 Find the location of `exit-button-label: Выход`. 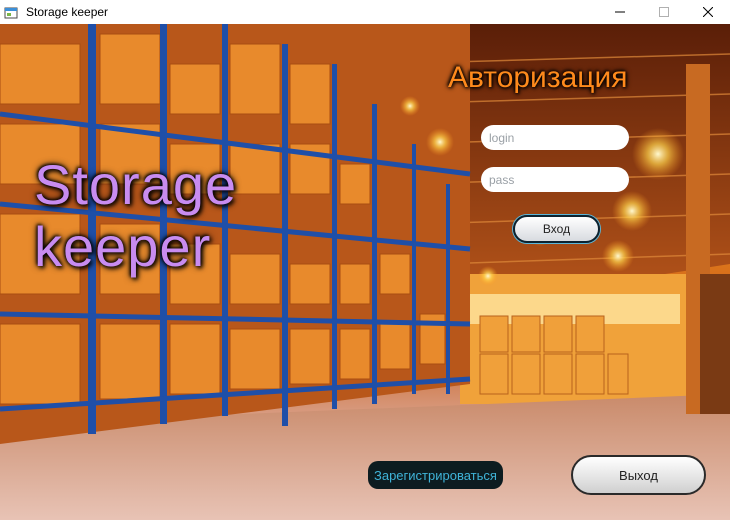

exit-button-label: Выход is located at coordinates (638, 475).